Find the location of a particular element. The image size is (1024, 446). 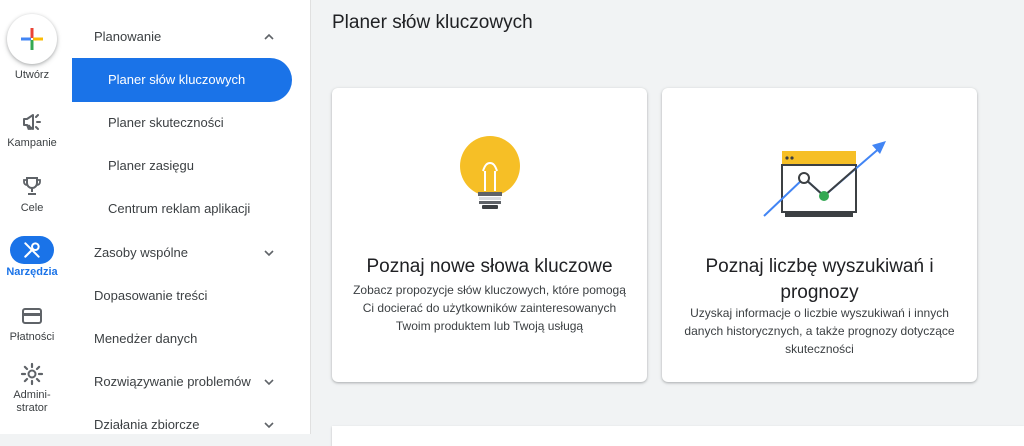

chevron-up-icon is located at coordinates (269, 36).